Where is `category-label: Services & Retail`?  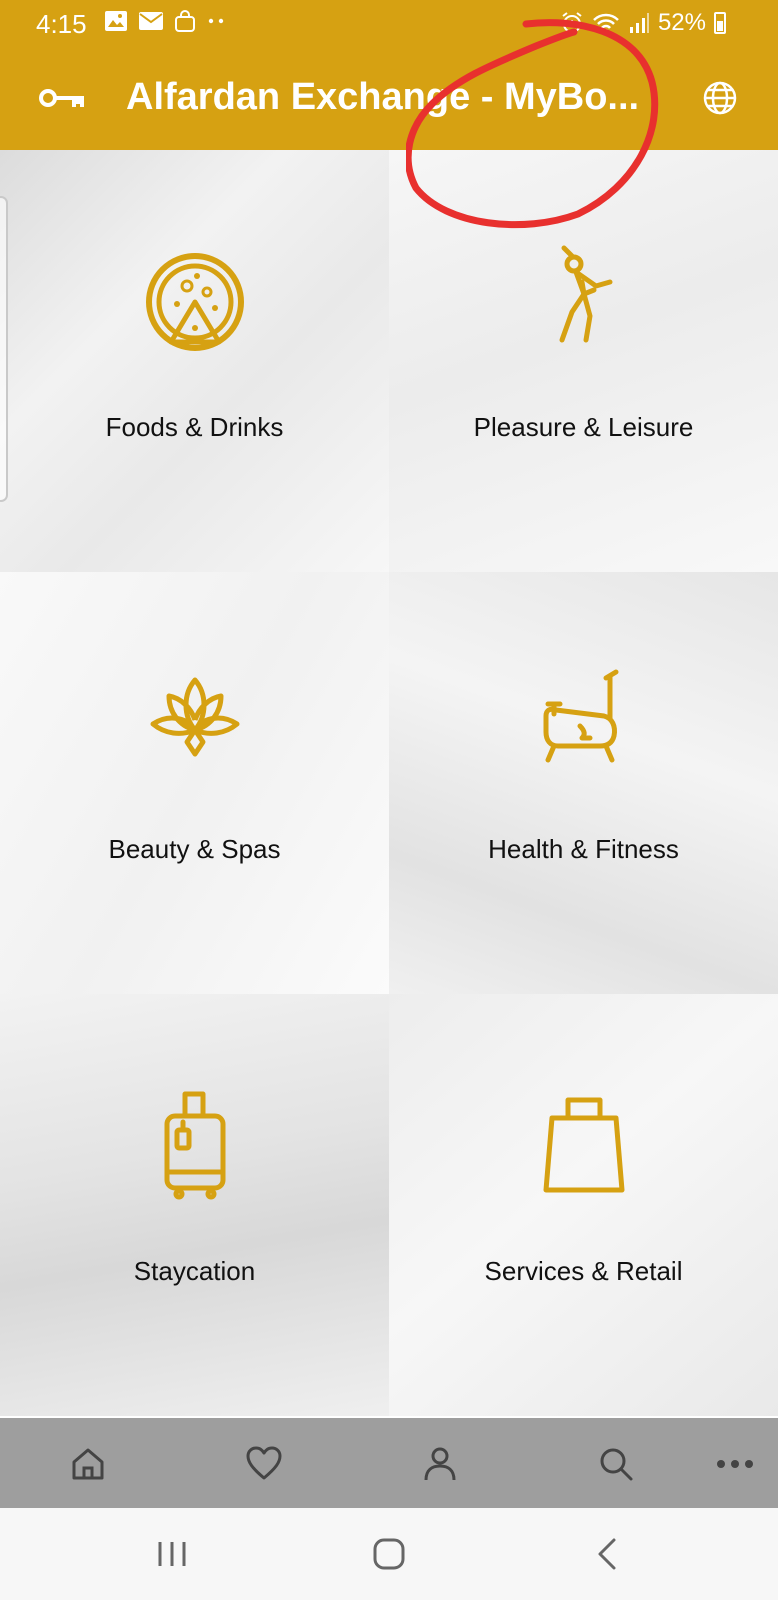 category-label: Services & Retail is located at coordinates (583, 1271).